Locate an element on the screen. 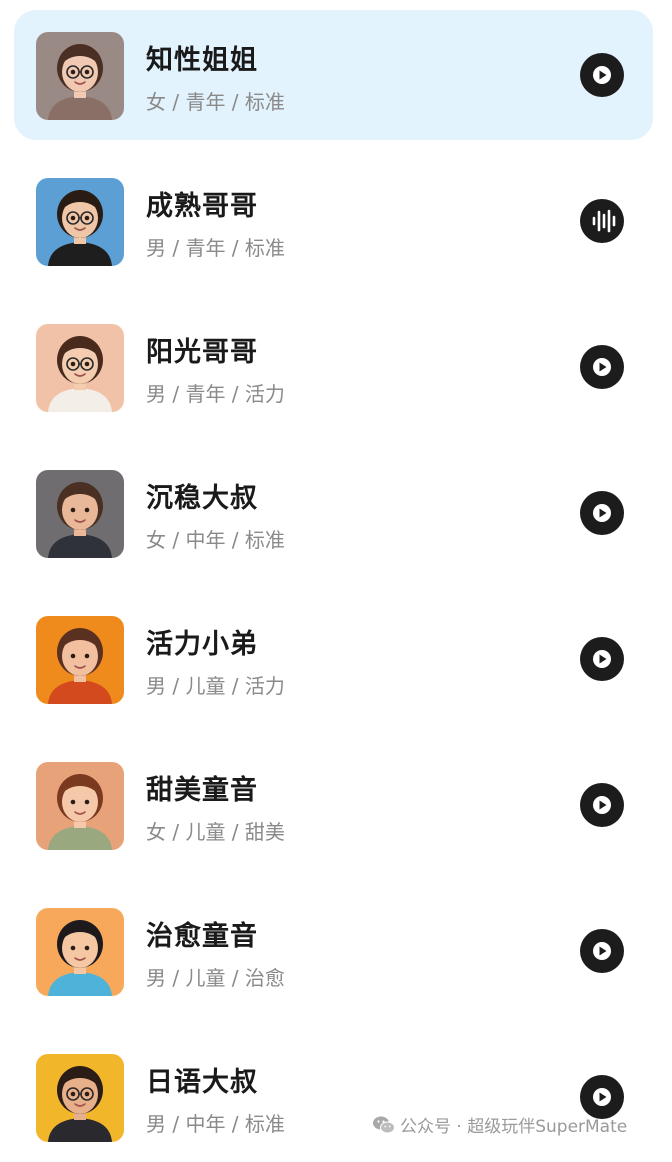 The image size is (672, 1162). voice-tags: 男 / 儿童 / 活力 is located at coordinates (215, 686).